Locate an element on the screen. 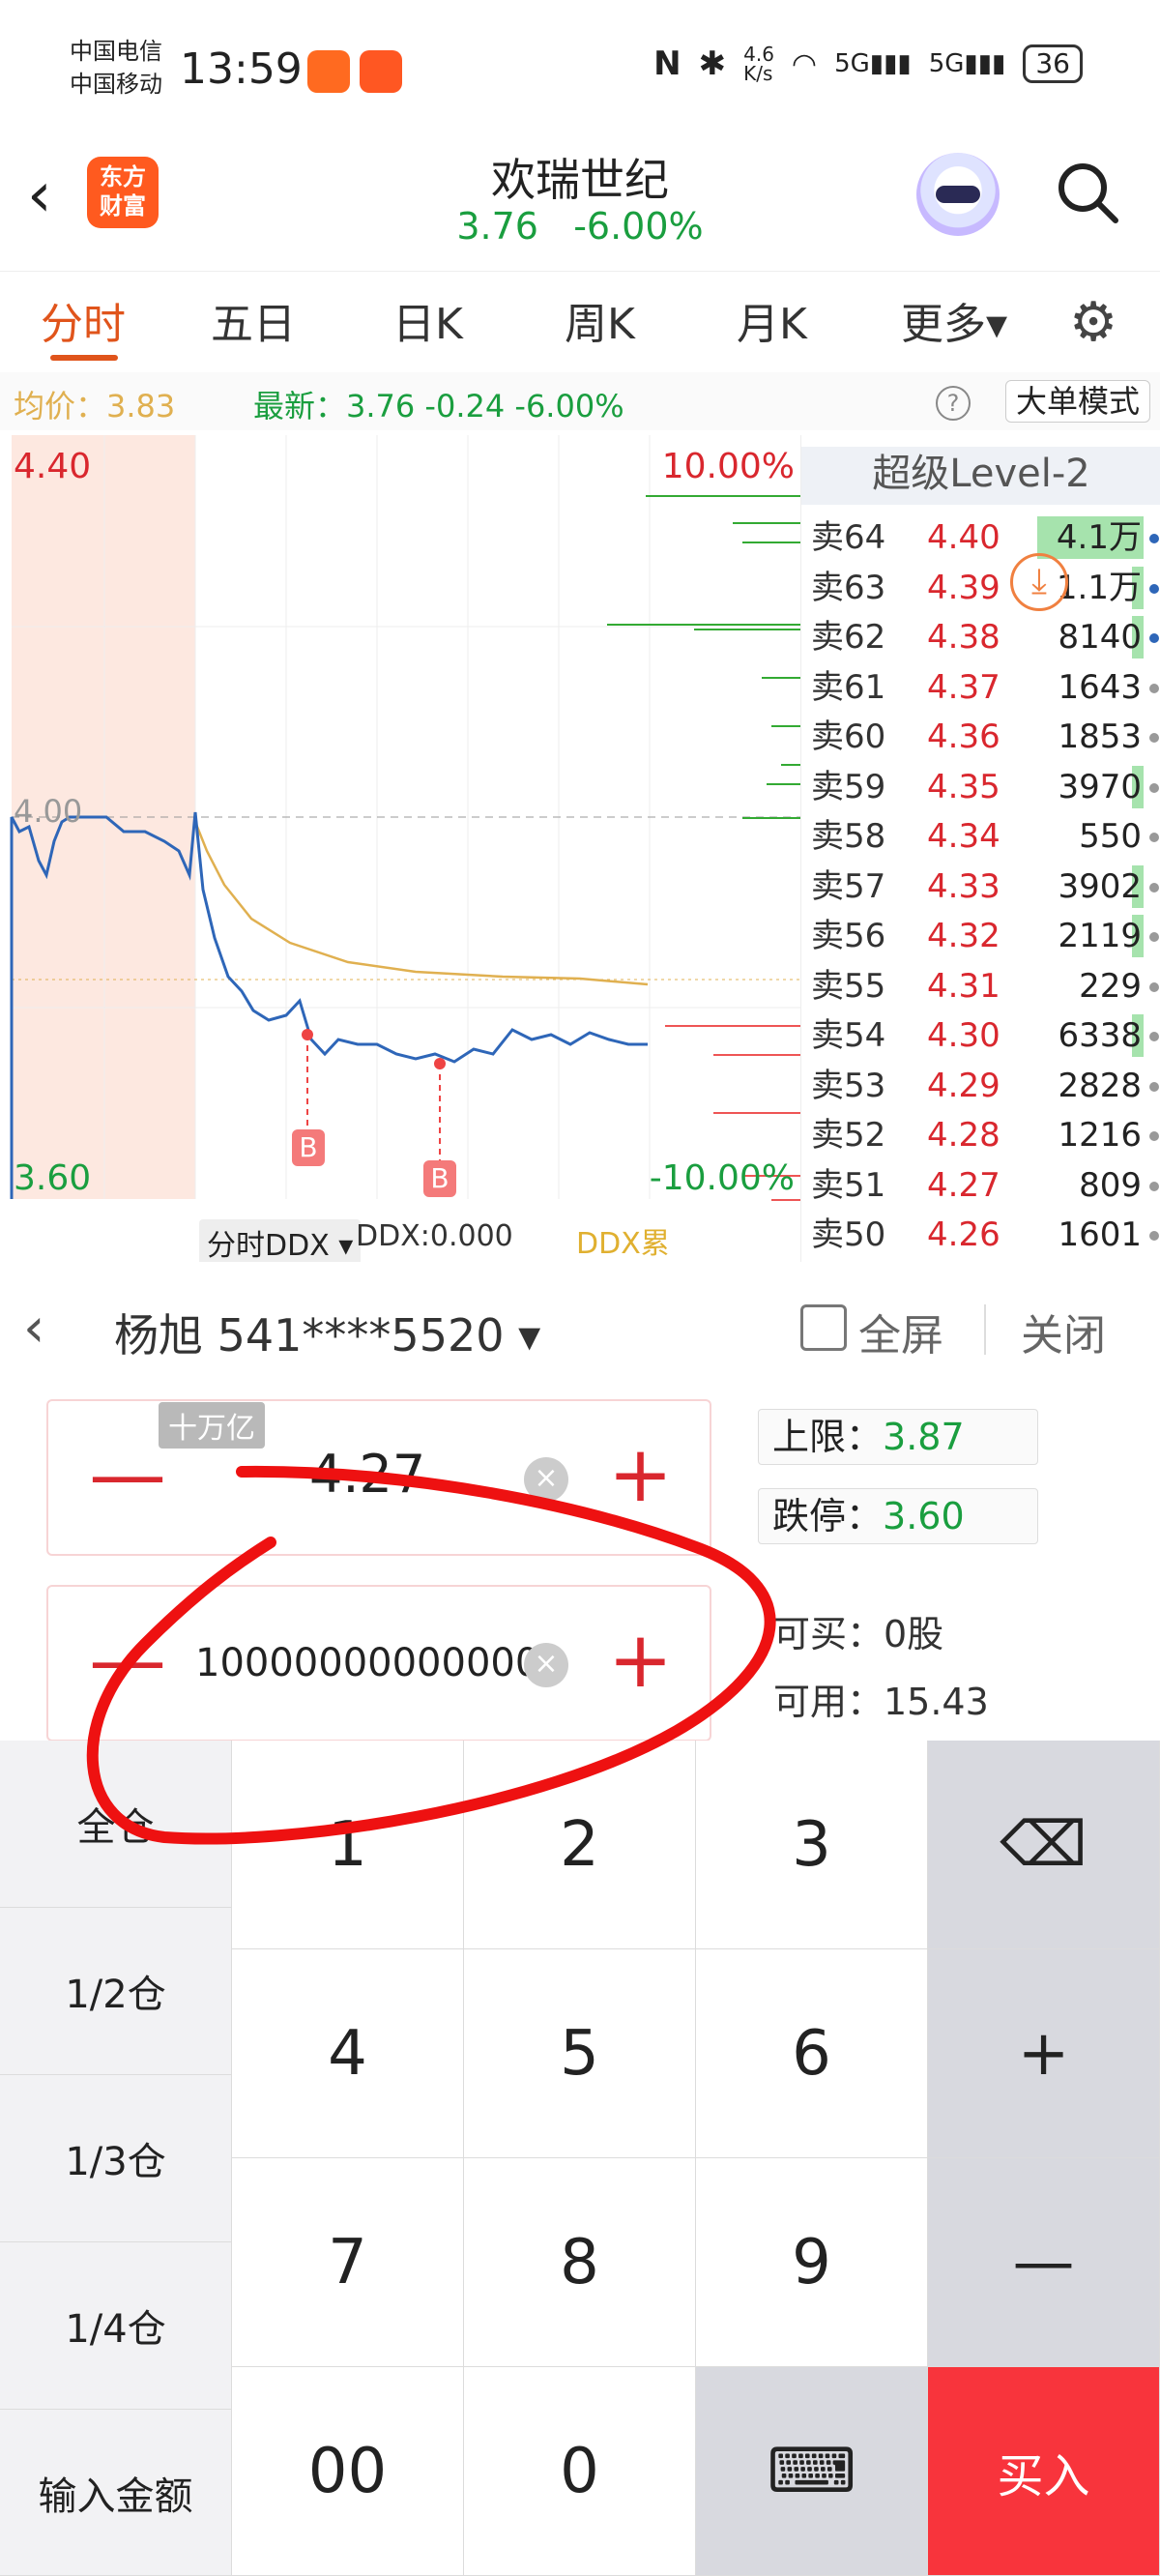  key-4: 4 is located at coordinates (348, 2053).